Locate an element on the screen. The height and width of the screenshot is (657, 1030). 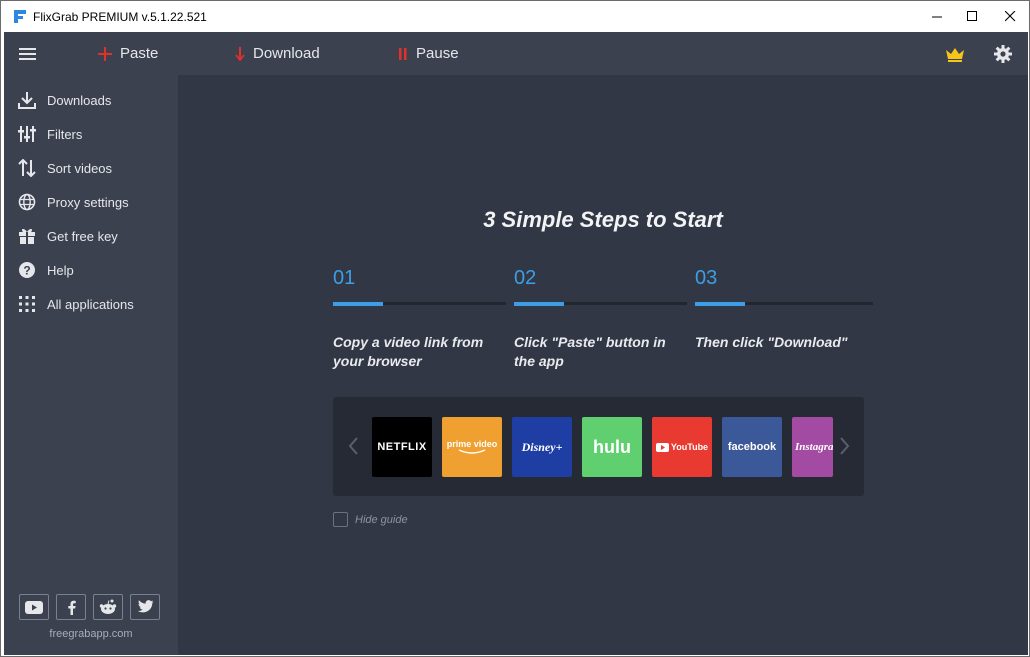
services-carousel: NETFLIX prime video Disney+ hulu YouTube is located at coordinates (598, 446).